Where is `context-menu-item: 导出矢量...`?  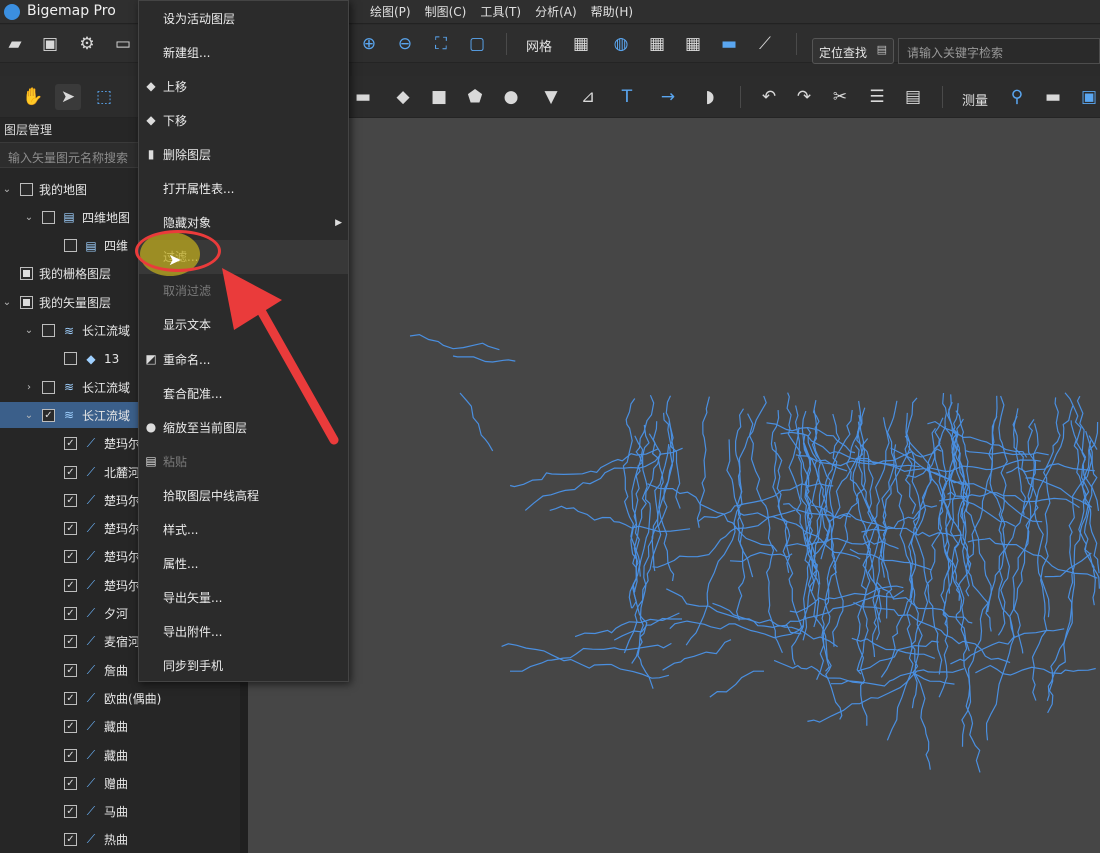 context-menu-item: 导出矢量... is located at coordinates (243, 598).